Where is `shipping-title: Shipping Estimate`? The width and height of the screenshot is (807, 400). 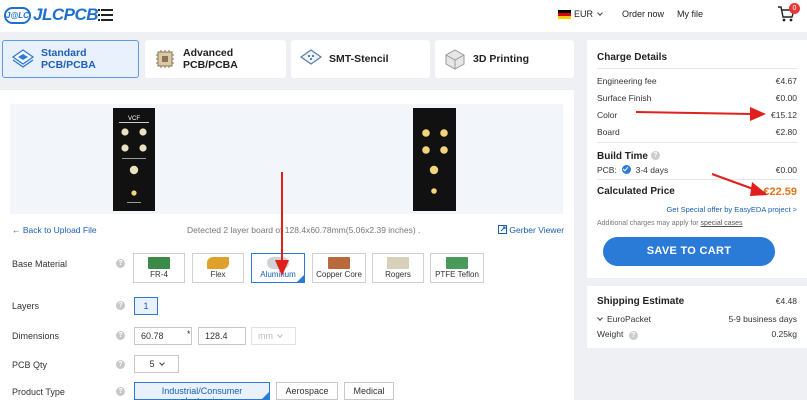 shipping-title: Shipping Estimate is located at coordinates (641, 301).